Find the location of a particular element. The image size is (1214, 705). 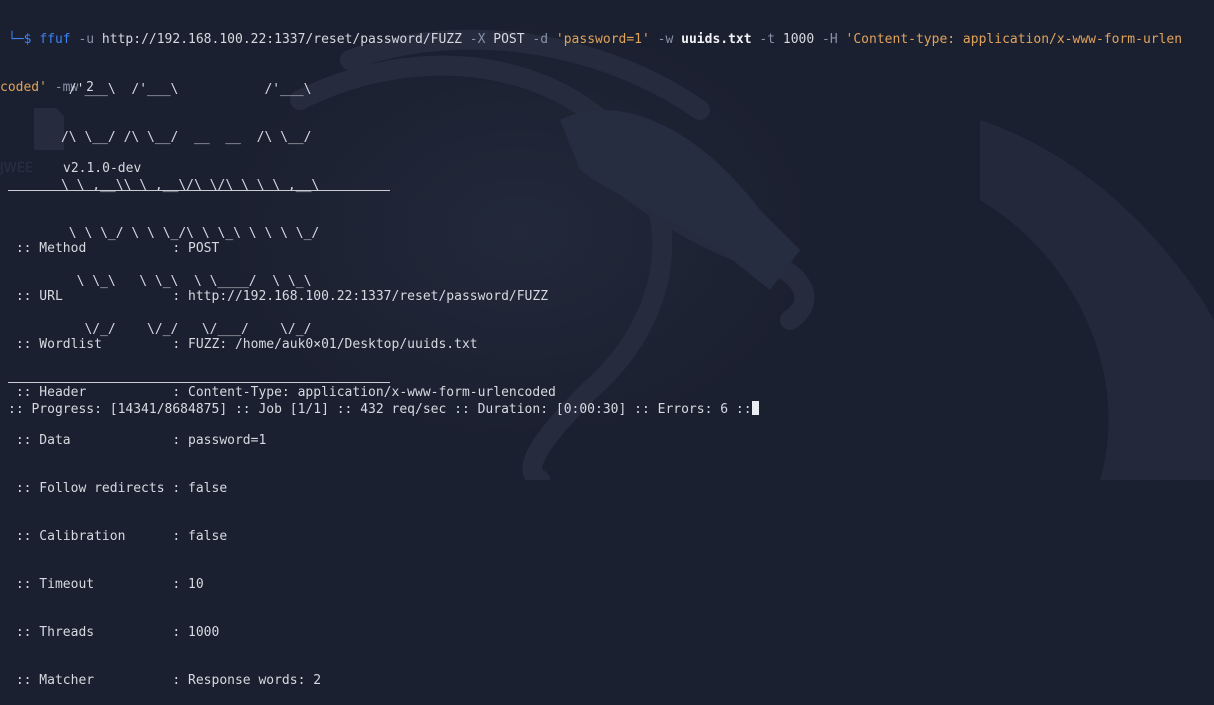

config-key: :: Data : is located at coordinates (98, 440).